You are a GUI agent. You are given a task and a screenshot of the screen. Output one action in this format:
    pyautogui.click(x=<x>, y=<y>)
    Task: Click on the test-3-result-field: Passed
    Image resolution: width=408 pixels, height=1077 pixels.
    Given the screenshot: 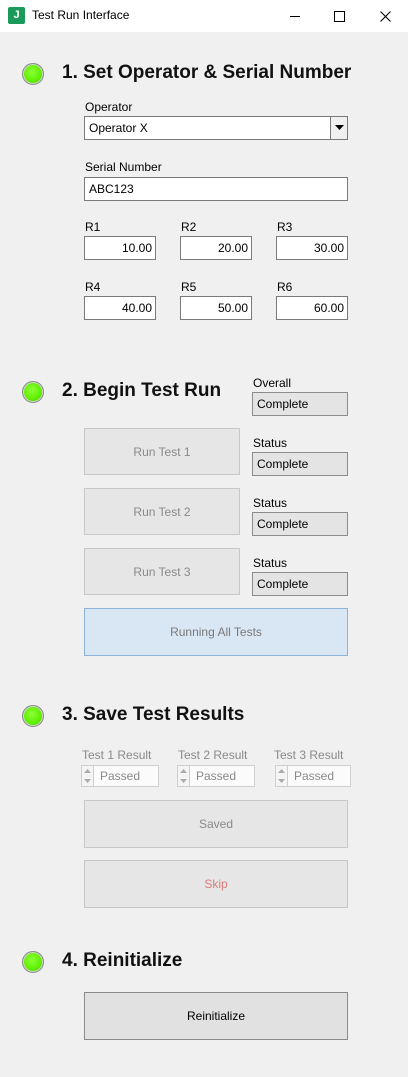 What is the action you would take?
    pyautogui.click(x=319, y=776)
    